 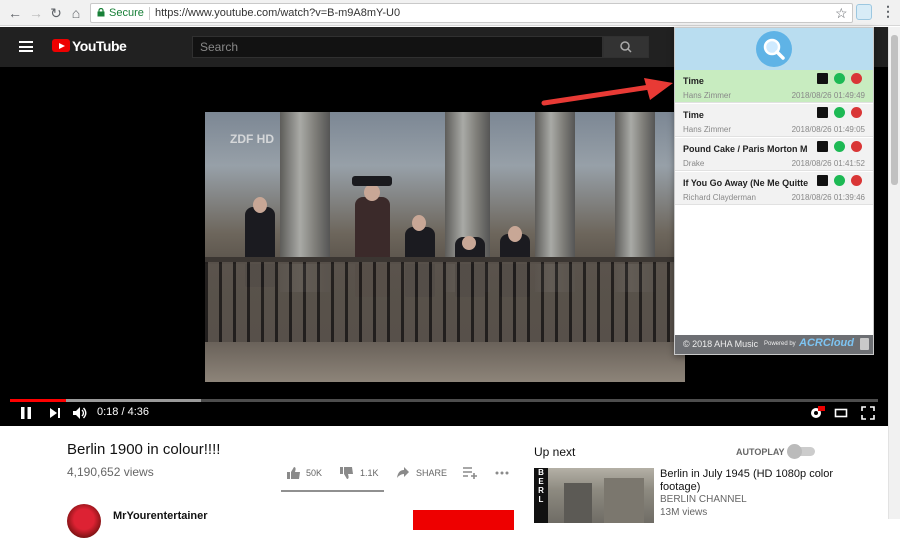 What do you see at coordinates (463, 520) in the screenshot?
I see `subscribe-button` at bounding box center [463, 520].